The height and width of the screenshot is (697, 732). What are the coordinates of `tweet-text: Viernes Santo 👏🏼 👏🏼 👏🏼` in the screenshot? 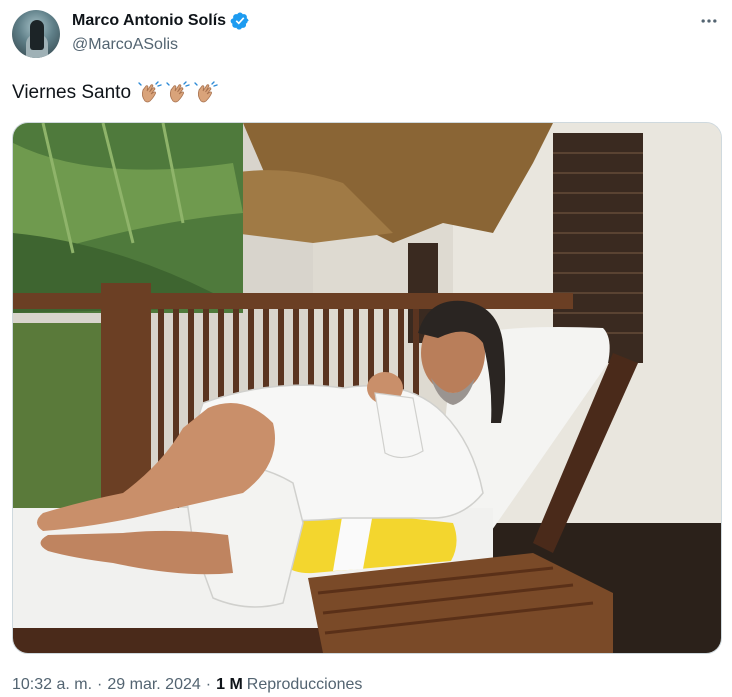 It's located at (115, 93).